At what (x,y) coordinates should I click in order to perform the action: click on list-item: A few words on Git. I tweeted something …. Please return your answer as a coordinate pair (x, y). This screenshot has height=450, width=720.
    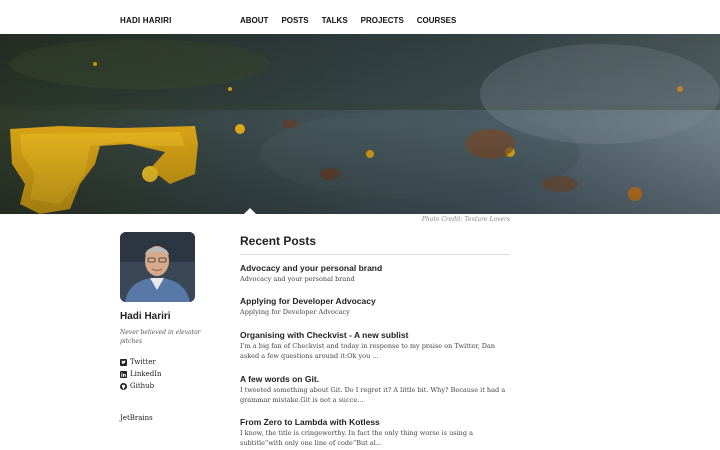
    Looking at the image, I should click on (375, 389).